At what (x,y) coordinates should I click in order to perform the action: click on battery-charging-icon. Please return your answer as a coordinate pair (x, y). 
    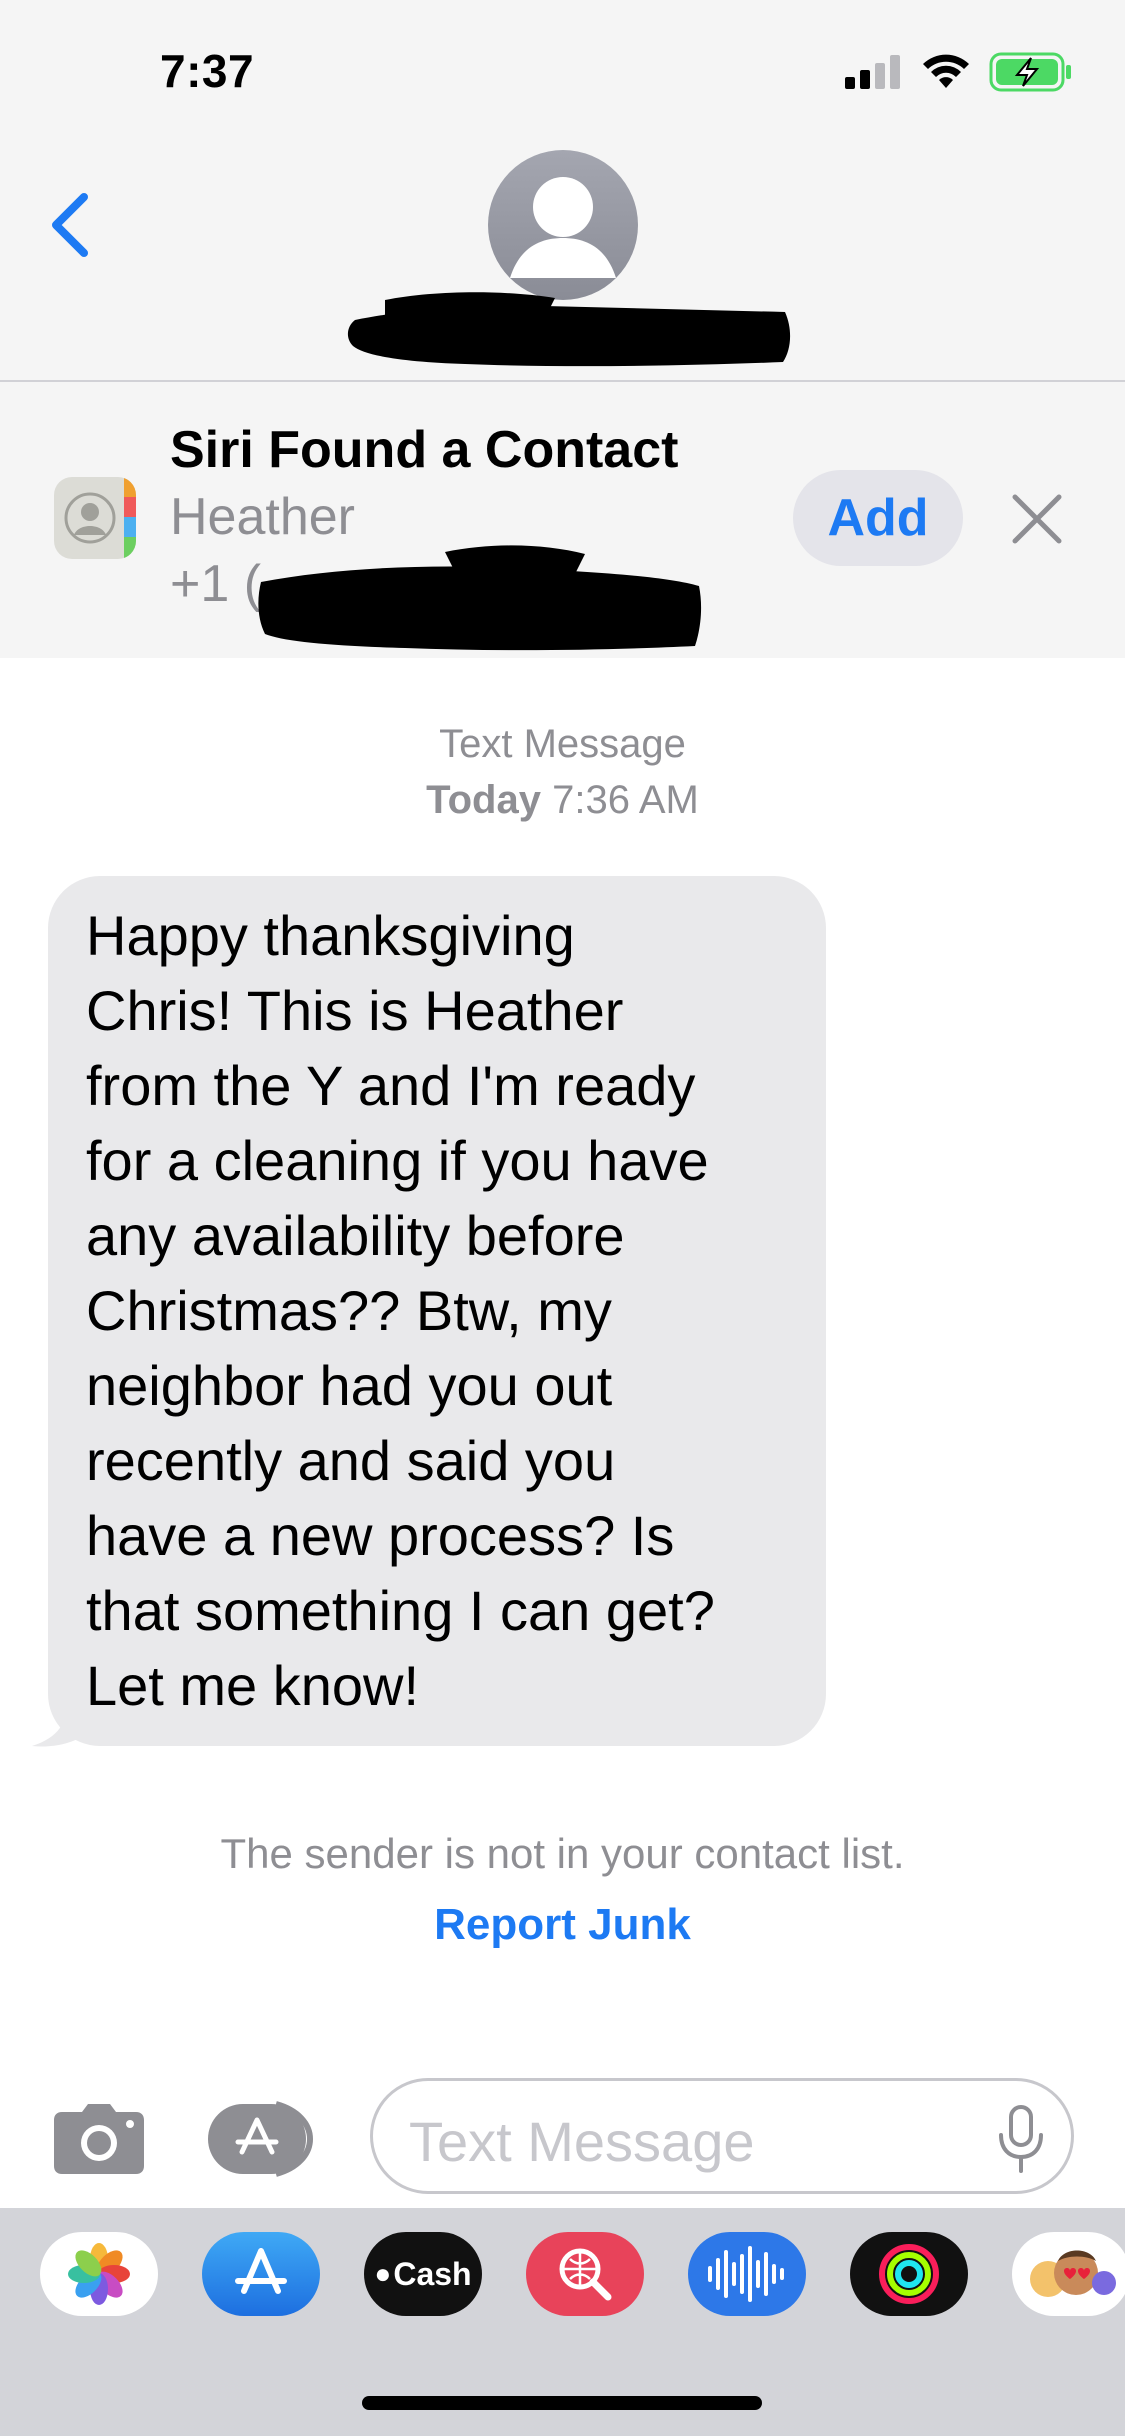
    Looking at the image, I should click on (1030, 72).